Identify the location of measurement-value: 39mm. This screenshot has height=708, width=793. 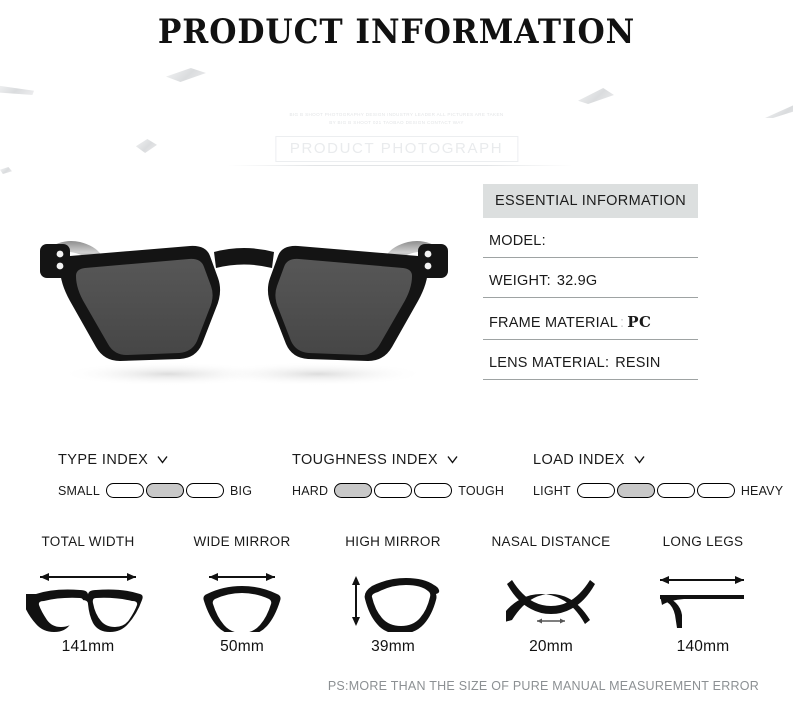
(393, 646).